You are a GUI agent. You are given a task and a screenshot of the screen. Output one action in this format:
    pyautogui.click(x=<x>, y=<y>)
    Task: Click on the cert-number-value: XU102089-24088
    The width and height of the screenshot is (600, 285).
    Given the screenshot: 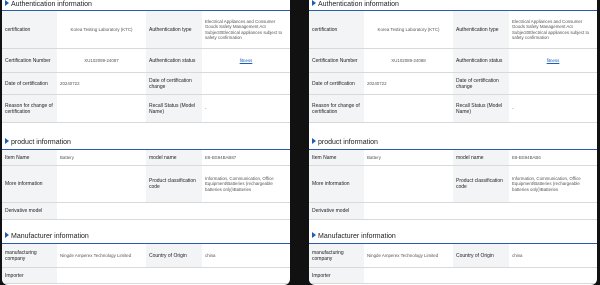 What is the action you would take?
    pyautogui.click(x=408, y=60)
    